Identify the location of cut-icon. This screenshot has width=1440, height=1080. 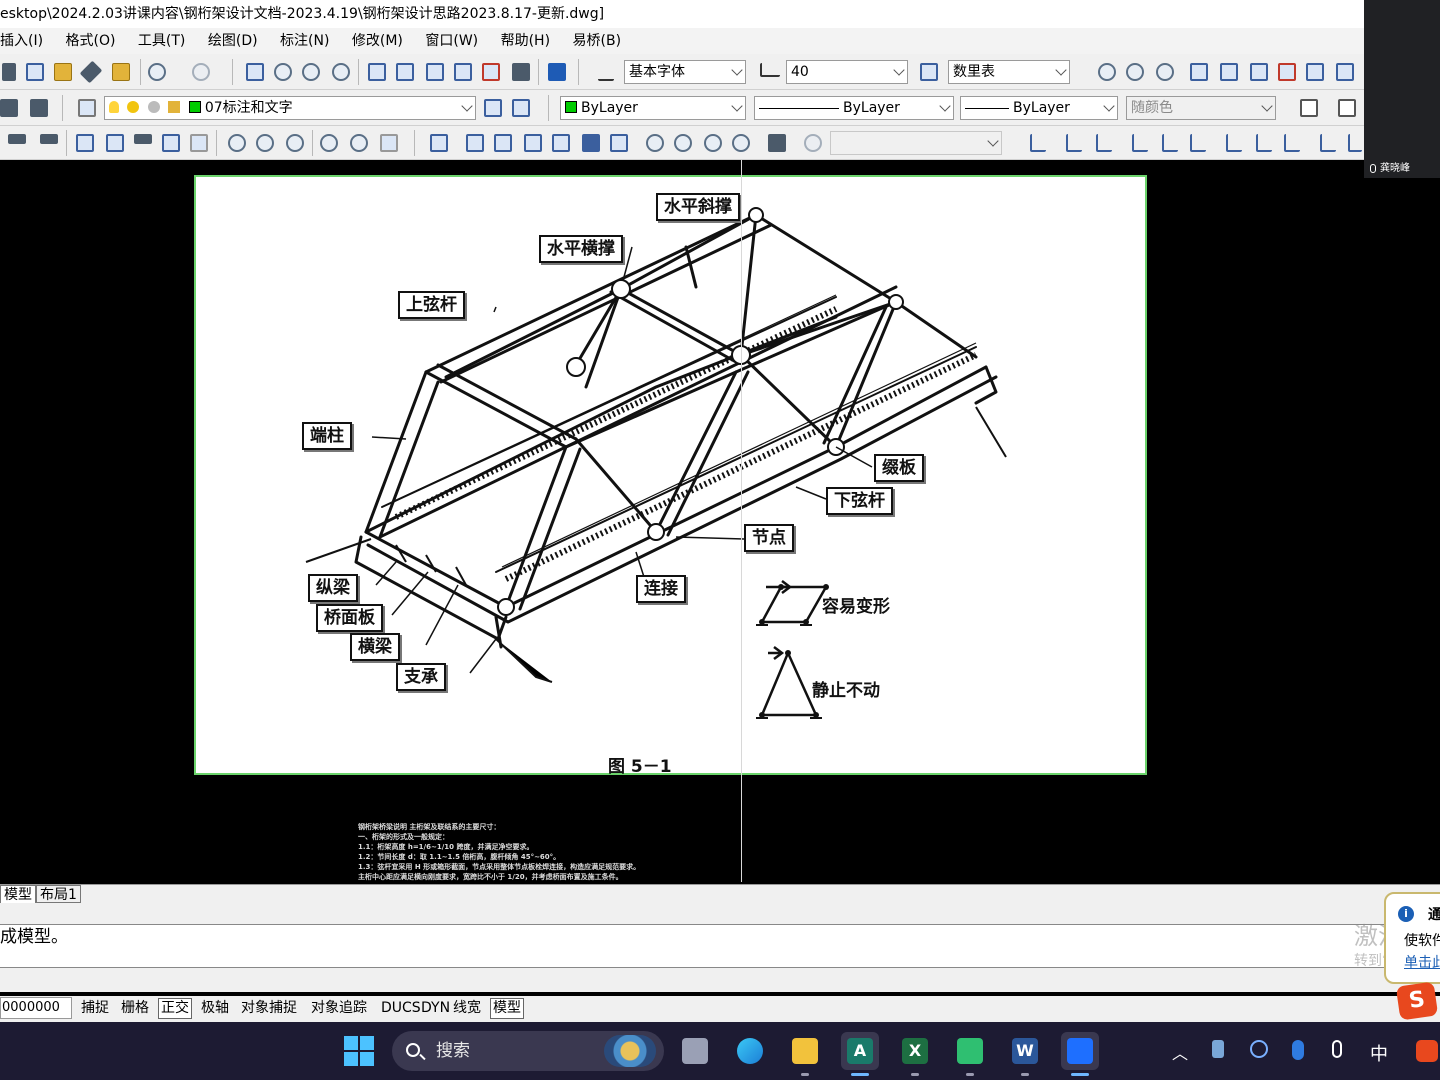
(9, 72).